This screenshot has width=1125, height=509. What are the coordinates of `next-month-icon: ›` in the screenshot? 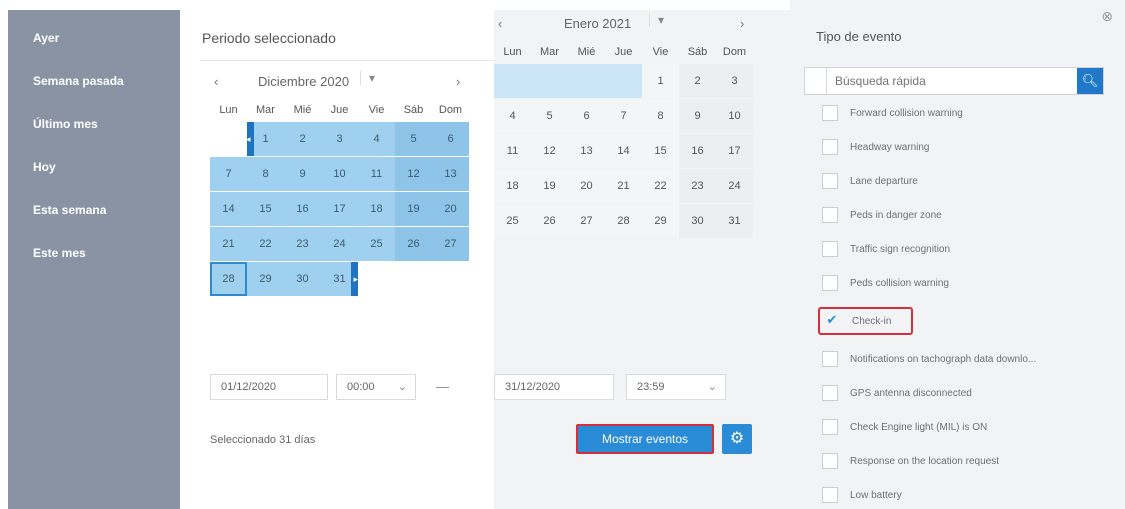 It's located at (742, 23).